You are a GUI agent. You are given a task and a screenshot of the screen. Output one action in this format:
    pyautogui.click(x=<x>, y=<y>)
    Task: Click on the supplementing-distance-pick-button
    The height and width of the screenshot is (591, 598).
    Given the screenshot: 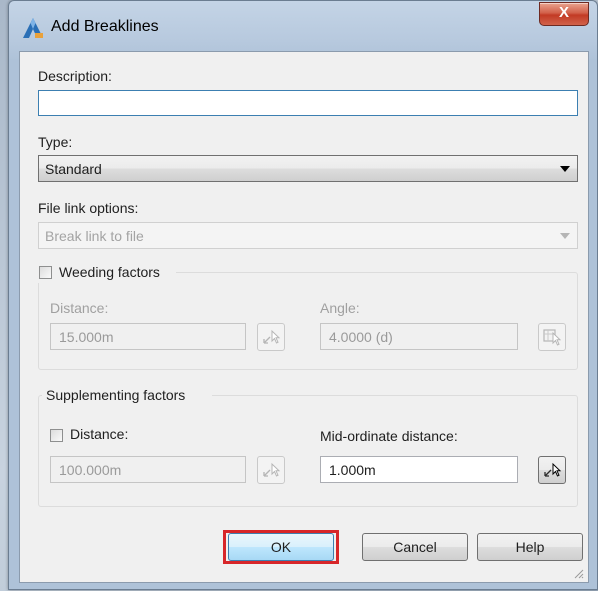 What is the action you would take?
    pyautogui.click(x=271, y=470)
    